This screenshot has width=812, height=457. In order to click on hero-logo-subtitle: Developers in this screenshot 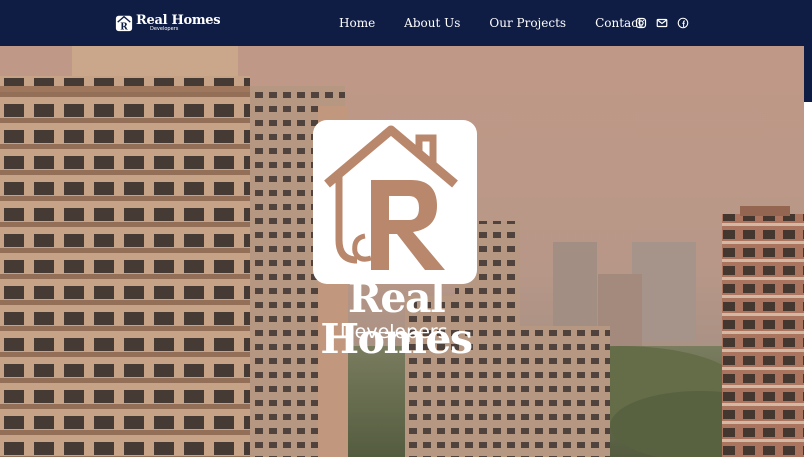, I will do `click(394, 332)`.